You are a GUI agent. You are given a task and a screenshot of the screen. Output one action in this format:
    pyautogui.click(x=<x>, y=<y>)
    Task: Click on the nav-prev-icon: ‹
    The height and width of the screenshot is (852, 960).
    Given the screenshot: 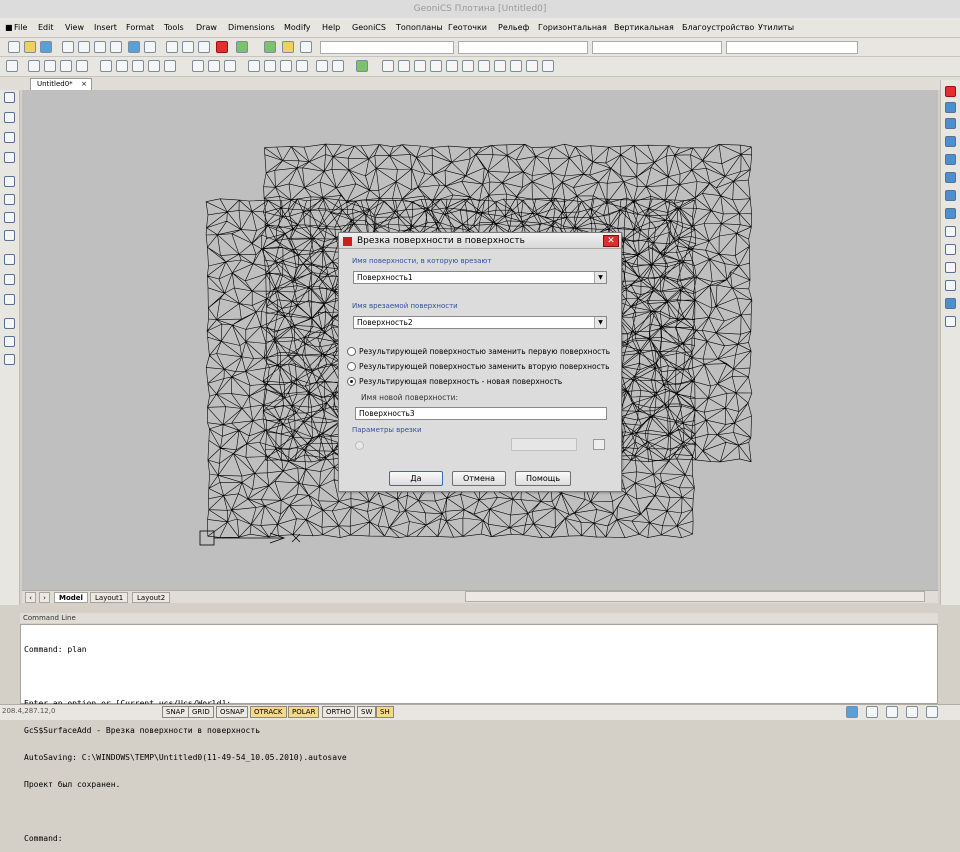 What is the action you would take?
    pyautogui.click(x=30, y=597)
    